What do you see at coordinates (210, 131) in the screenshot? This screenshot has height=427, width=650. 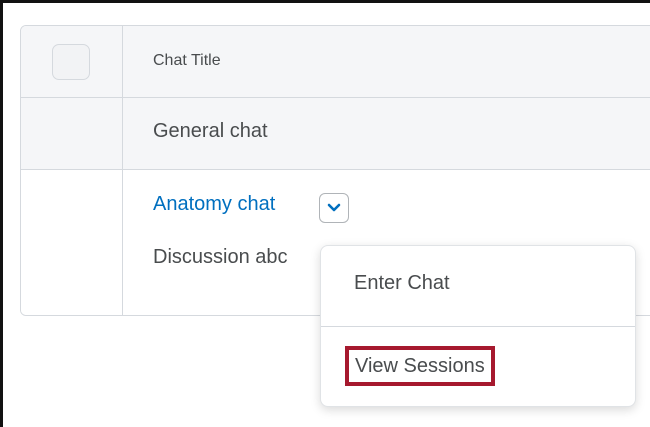 I see `chat-title-general: General chat` at bounding box center [210, 131].